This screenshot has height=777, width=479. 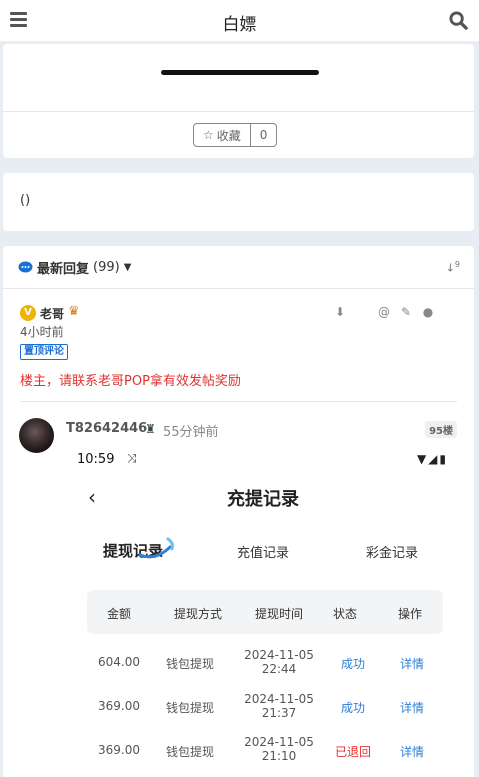 I want to click on table-row: 369.00 钱包提现 2024-11-05 21:37 成功 详情, so click(x=263, y=712).